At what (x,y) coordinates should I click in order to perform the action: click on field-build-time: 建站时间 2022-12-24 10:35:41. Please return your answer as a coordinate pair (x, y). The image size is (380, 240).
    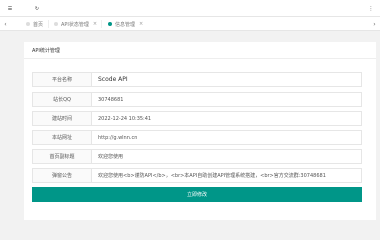
    Looking at the image, I should click on (197, 118).